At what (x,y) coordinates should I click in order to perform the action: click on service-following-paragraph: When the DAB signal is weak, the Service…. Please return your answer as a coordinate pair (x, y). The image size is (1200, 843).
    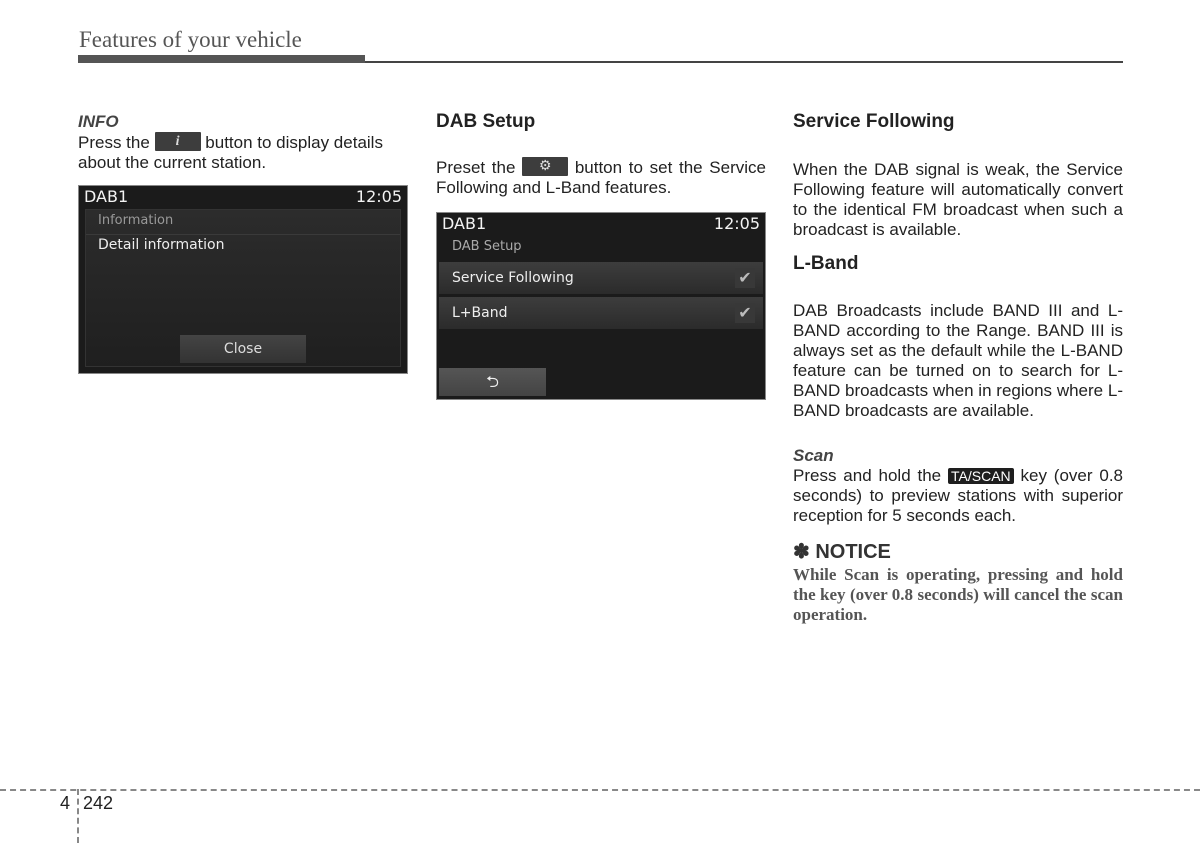
    Looking at the image, I should click on (958, 199).